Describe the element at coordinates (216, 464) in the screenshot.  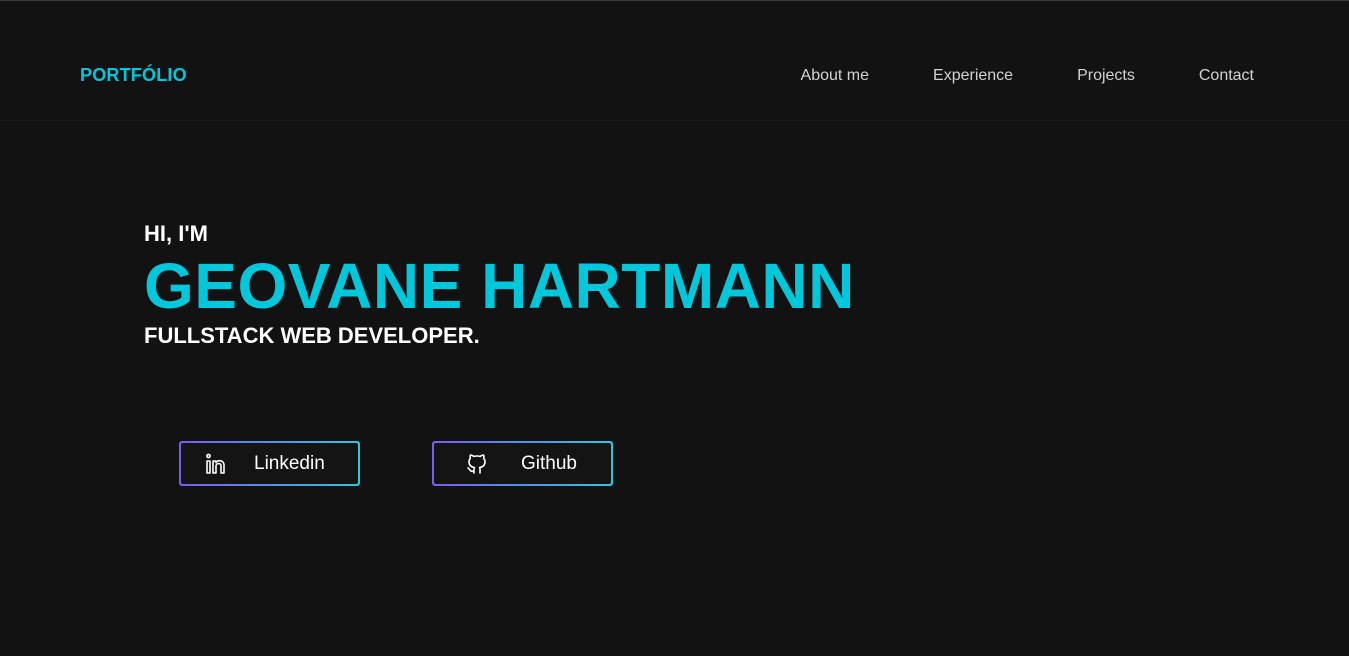
I see `linkedin-icon` at that location.